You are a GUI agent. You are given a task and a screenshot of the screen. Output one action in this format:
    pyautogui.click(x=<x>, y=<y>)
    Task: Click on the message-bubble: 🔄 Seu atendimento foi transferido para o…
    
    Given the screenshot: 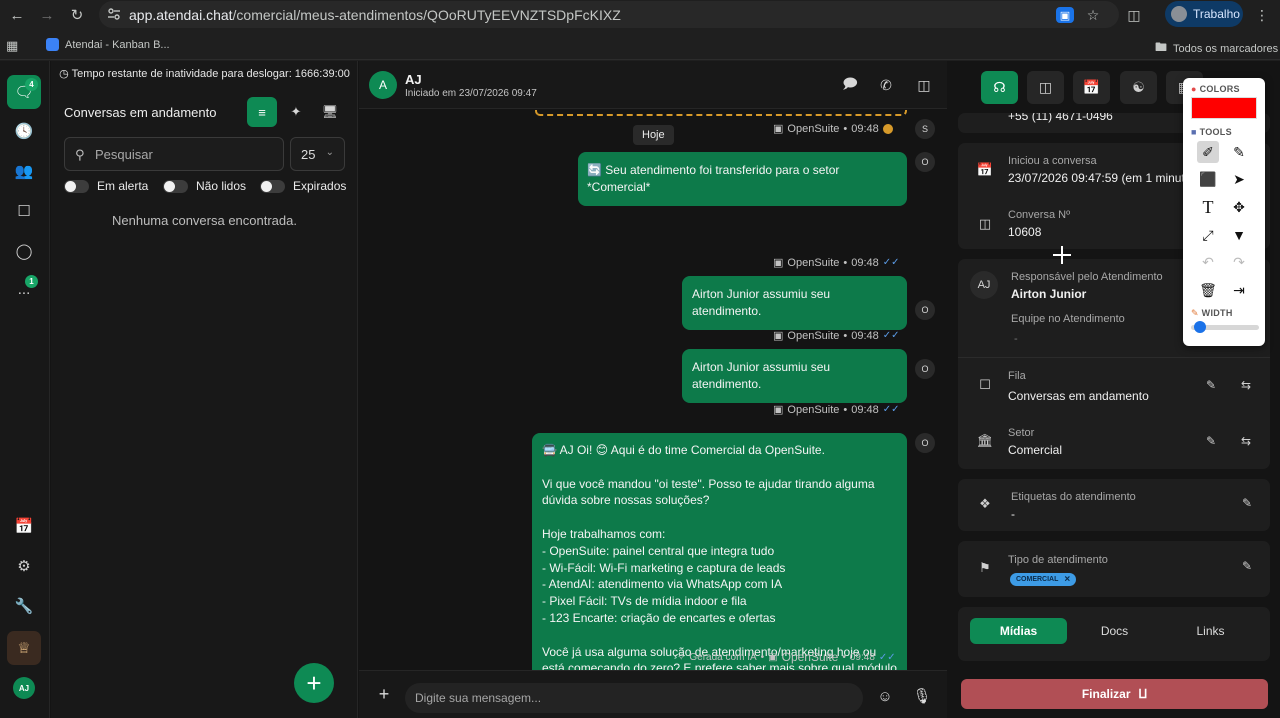 What is the action you would take?
    pyautogui.click(x=742, y=179)
    